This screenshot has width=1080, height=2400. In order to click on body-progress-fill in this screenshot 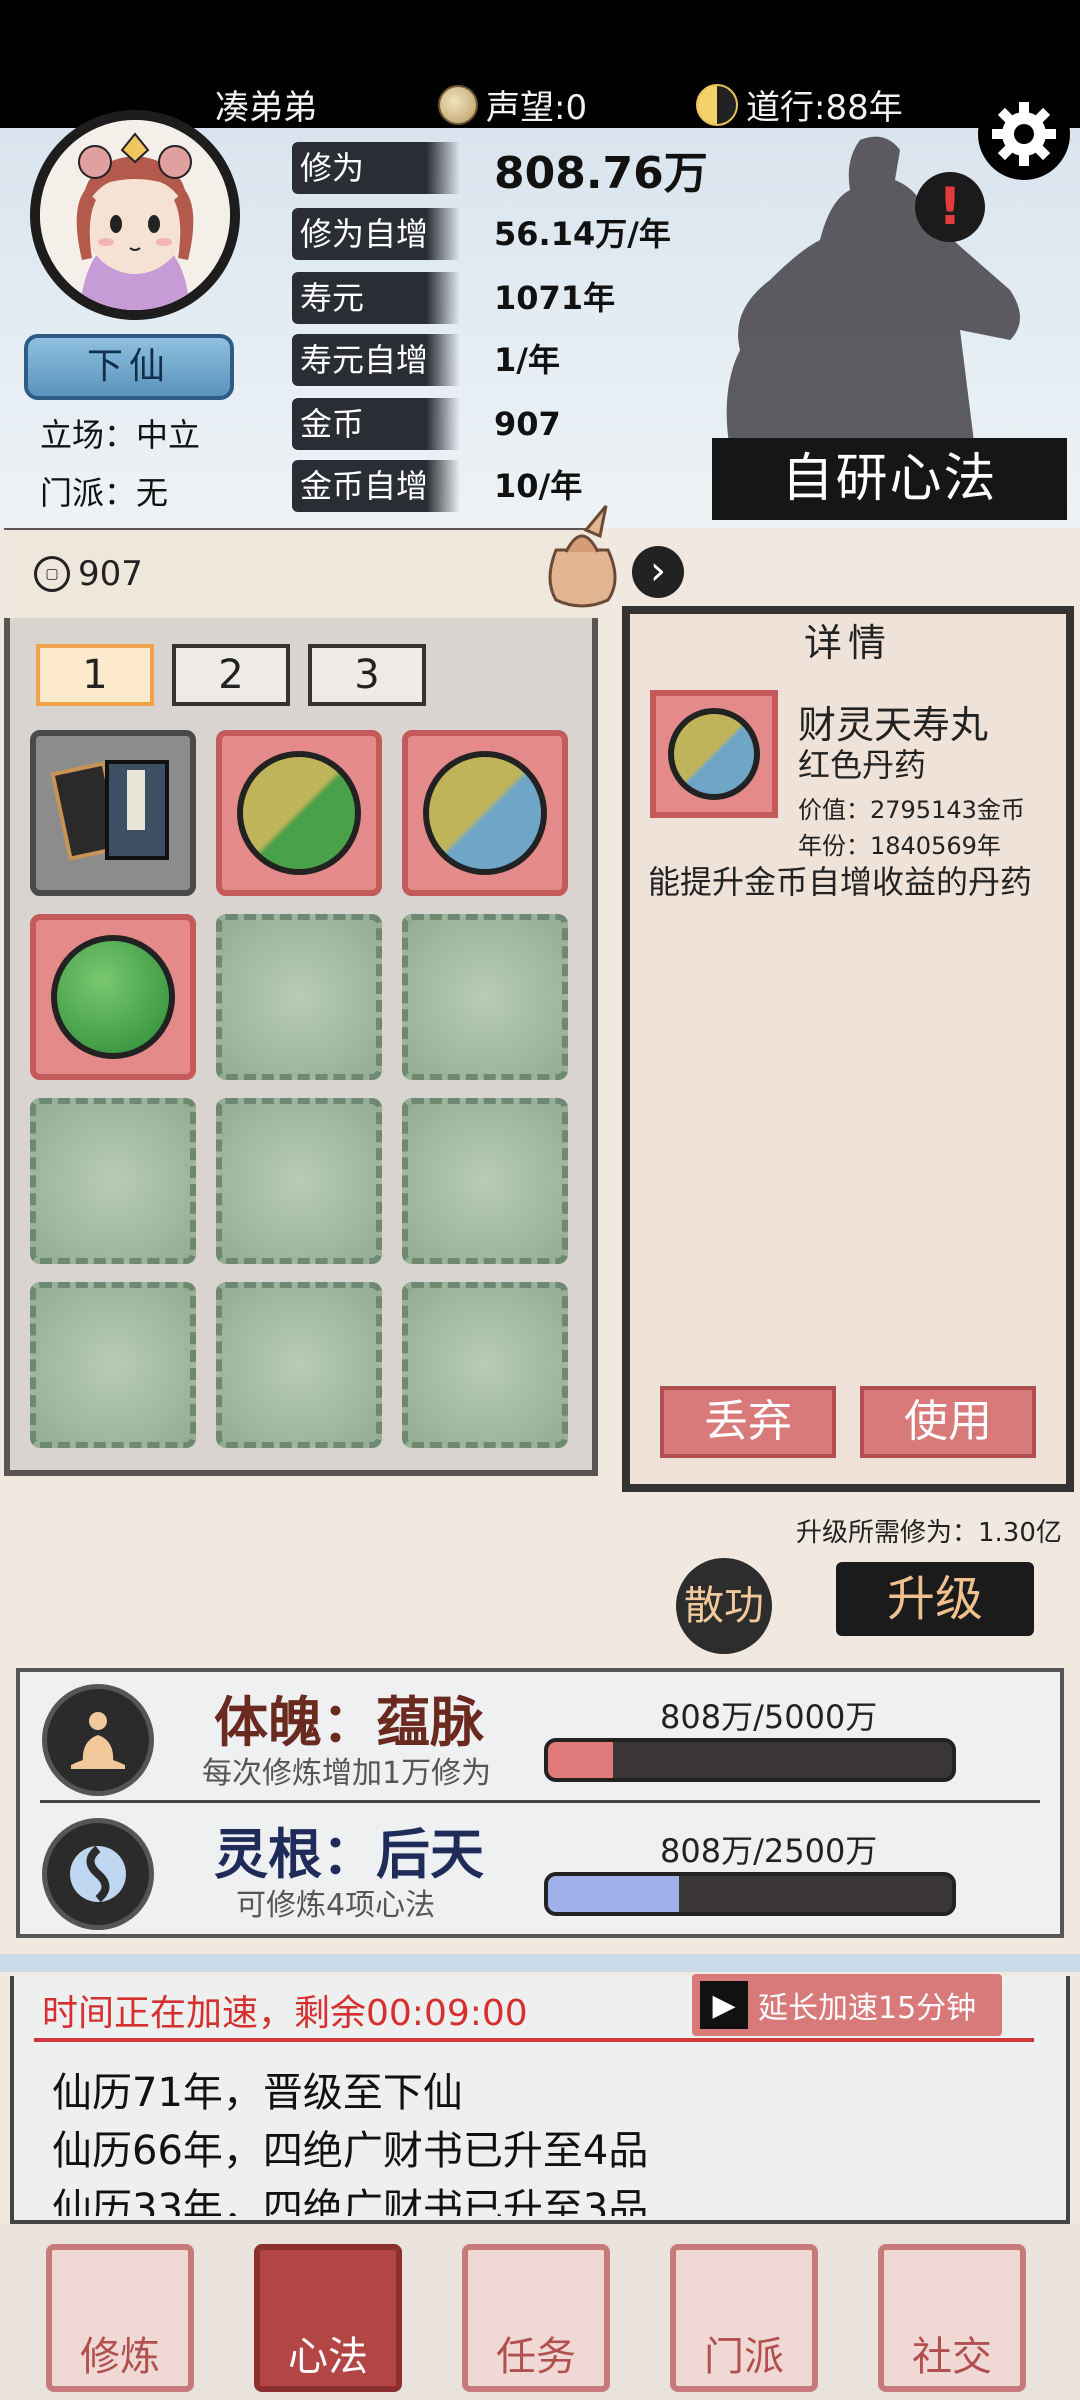, I will do `click(581, 1760)`.